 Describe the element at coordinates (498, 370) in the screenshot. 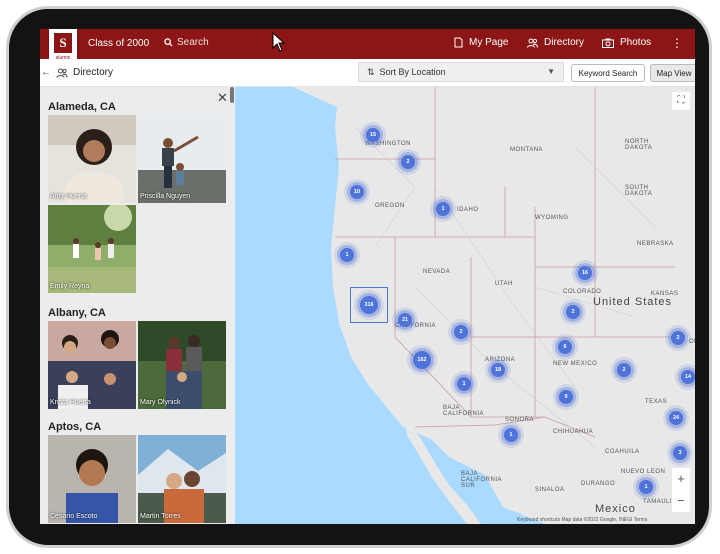

I see `map-cluster: 18` at that location.